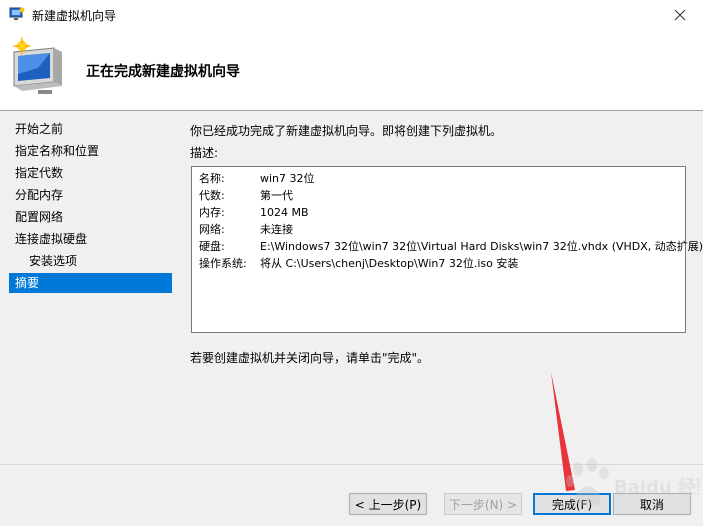 This screenshot has width=703, height=526. I want to click on close-icon, so click(680, 15).